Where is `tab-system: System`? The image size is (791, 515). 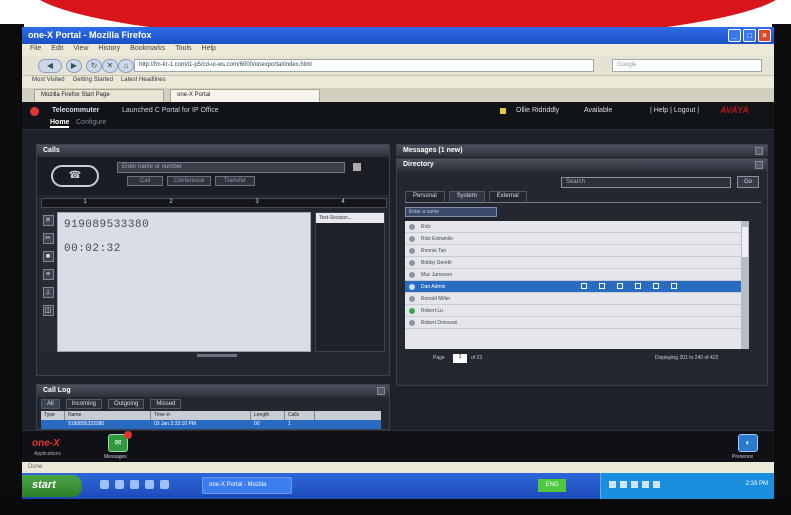 tab-system: System is located at coordinates (466, 196).